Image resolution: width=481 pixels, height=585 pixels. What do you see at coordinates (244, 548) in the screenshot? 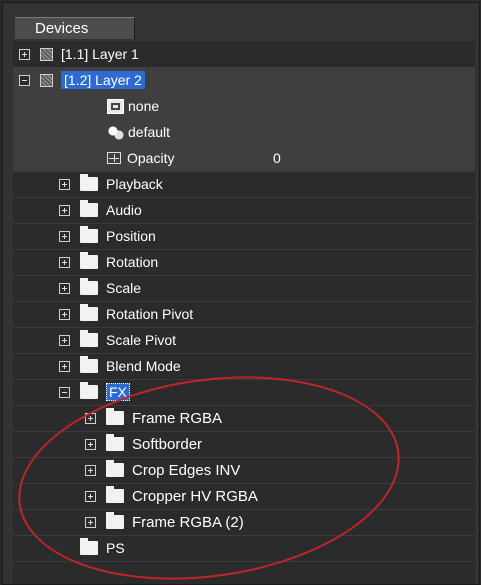
I see `tree-row-ps: PS` at bounding box center [244, 548].